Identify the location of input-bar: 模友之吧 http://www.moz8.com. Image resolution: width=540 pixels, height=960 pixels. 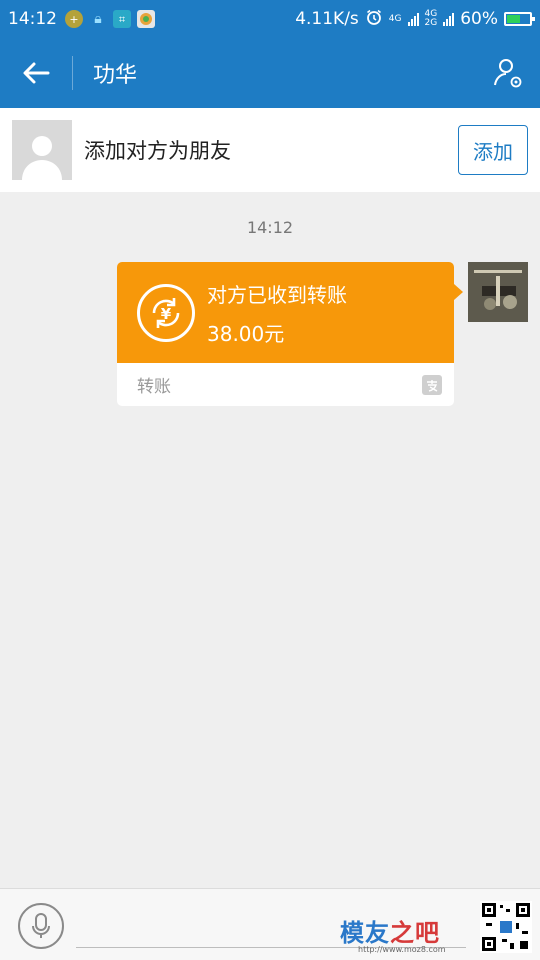
(270, 924).